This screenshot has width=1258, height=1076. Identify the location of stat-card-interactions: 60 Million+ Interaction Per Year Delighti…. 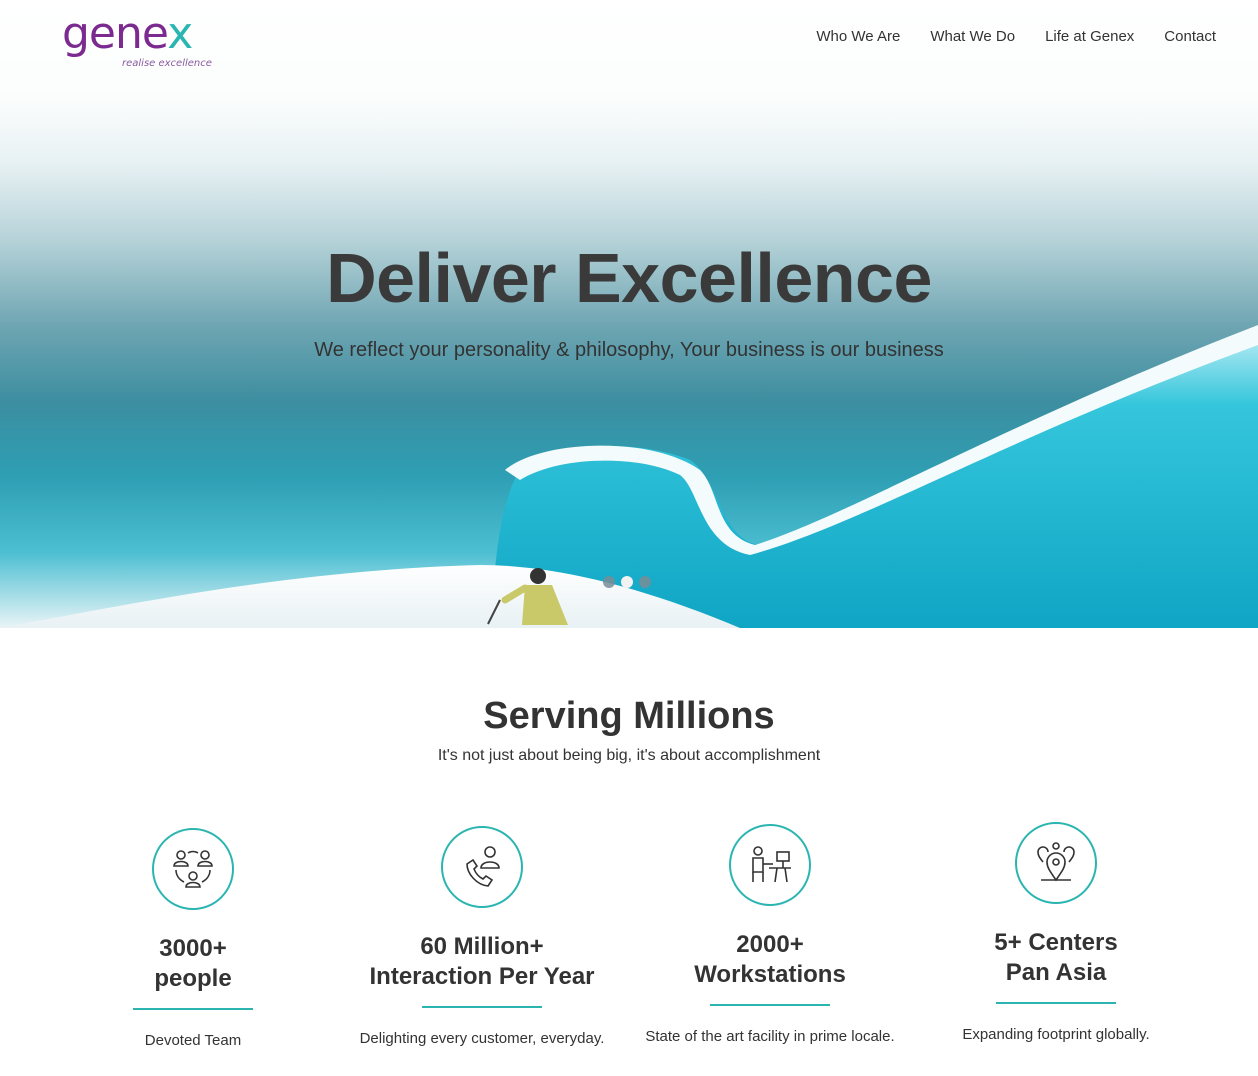
(482, 937).